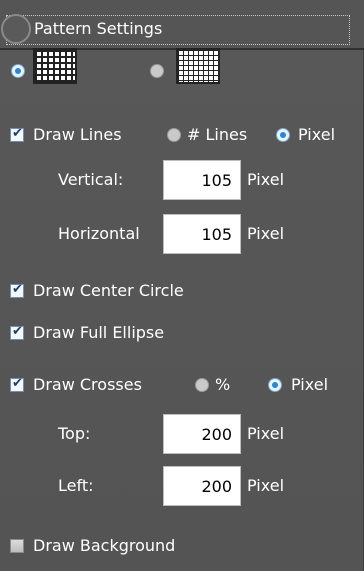 The width and height of the screenshot is (364, 571). I want to click on crosses-mode-percent-radio, so click(202, 385).